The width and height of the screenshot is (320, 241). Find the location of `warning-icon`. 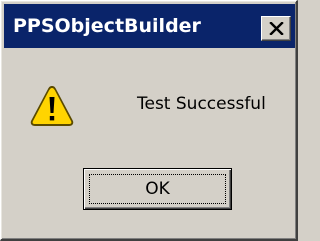

warning-icon is located at coordinates (52, 106).